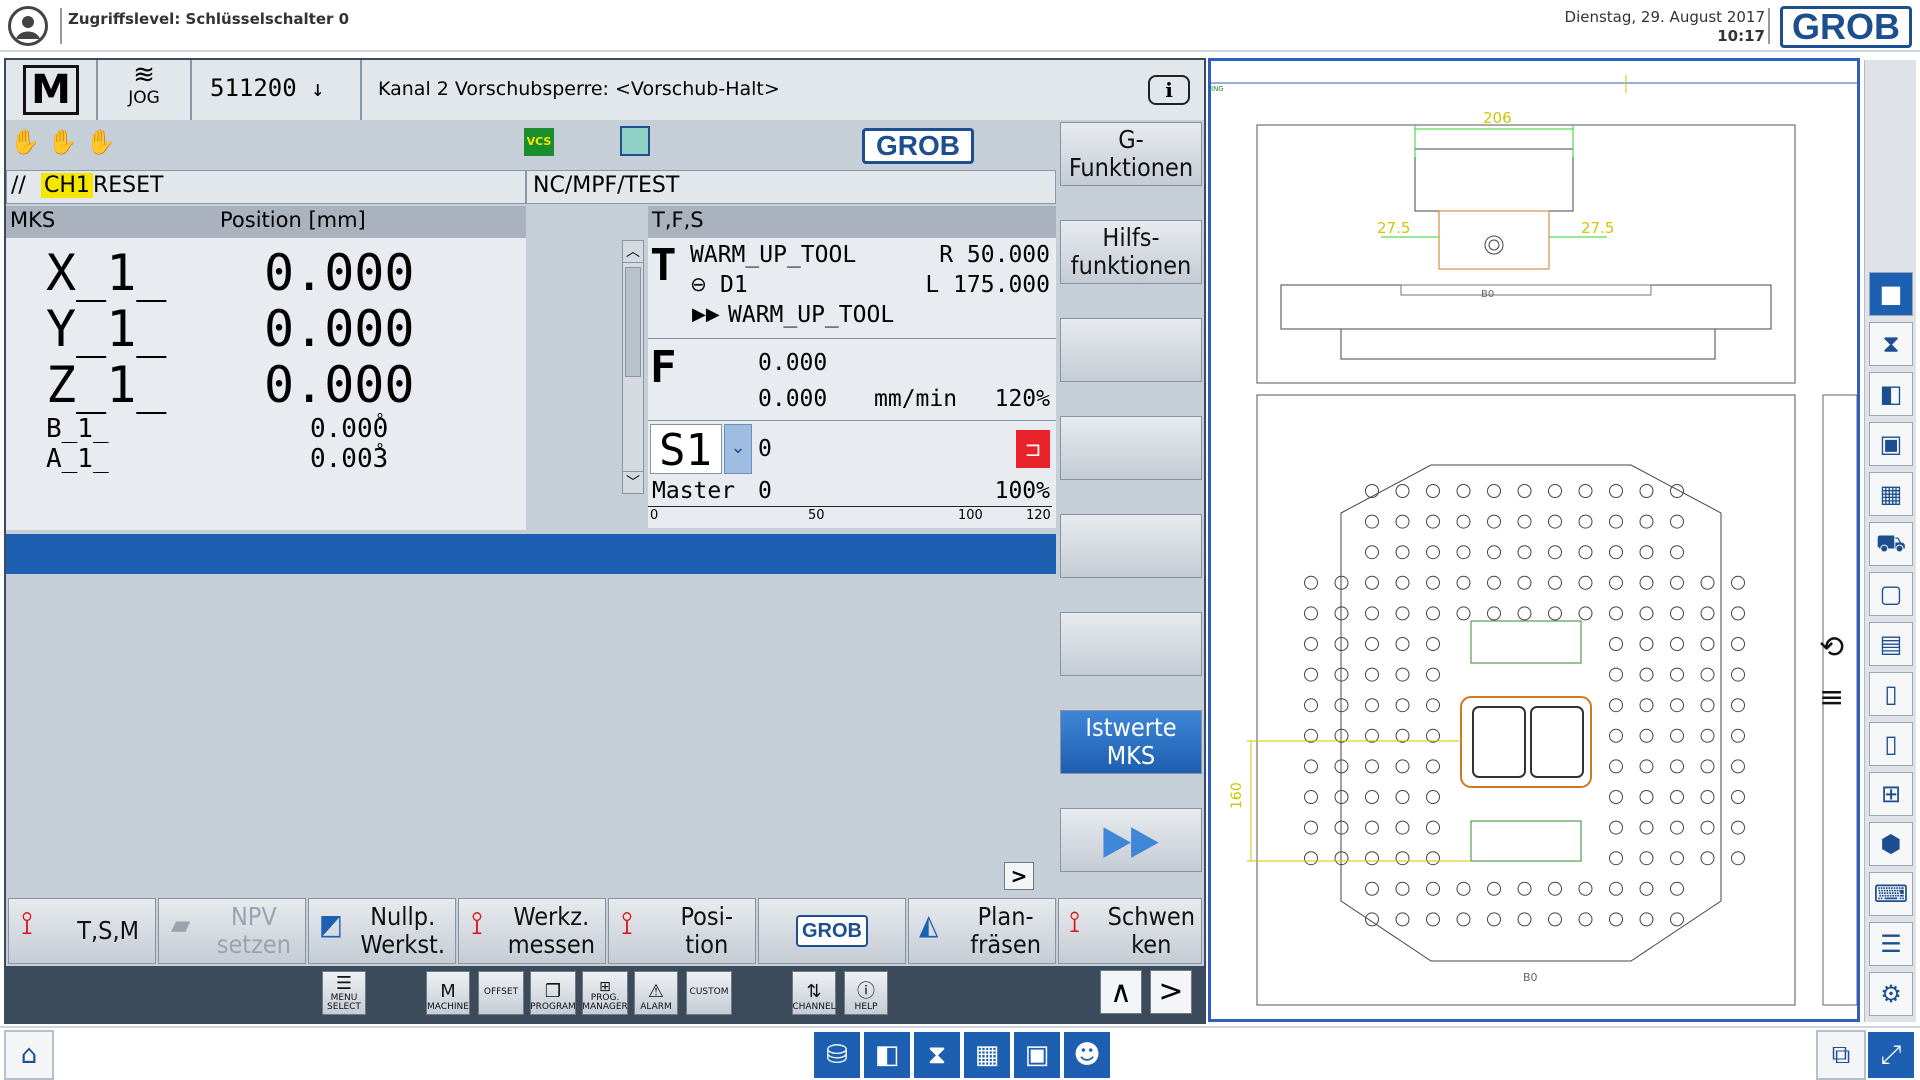 The width and height of the screenshot is (1920, 1080). Describe the element at coordinates (1891, 1055) in the screenshot. I see `fullscreen-icon: ⤢` at that location.